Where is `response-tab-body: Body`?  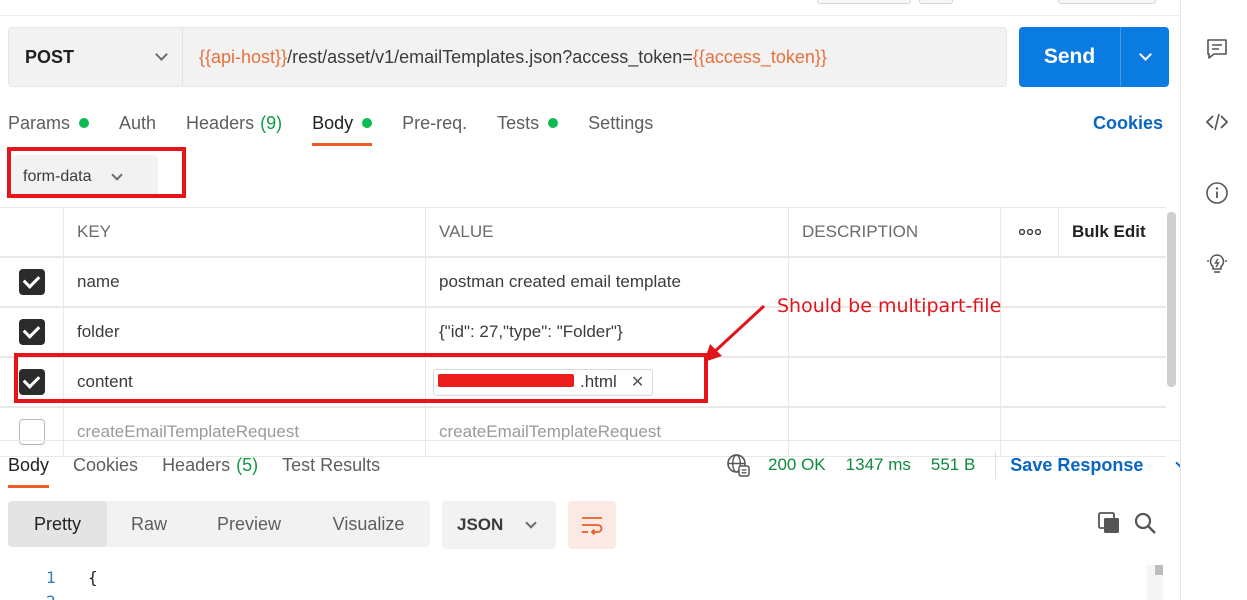 response-tab-body: Body is located at coordinates (29, 470).